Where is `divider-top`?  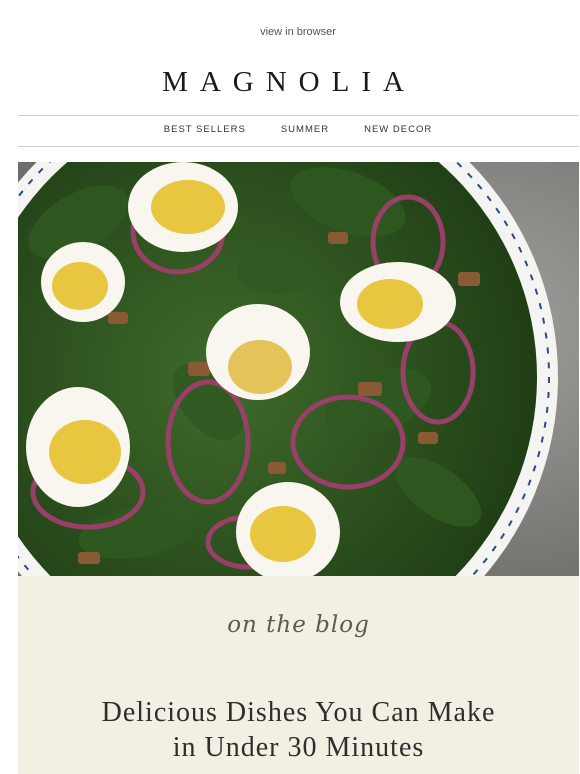 divider-top is located at coordinates (298, 115).